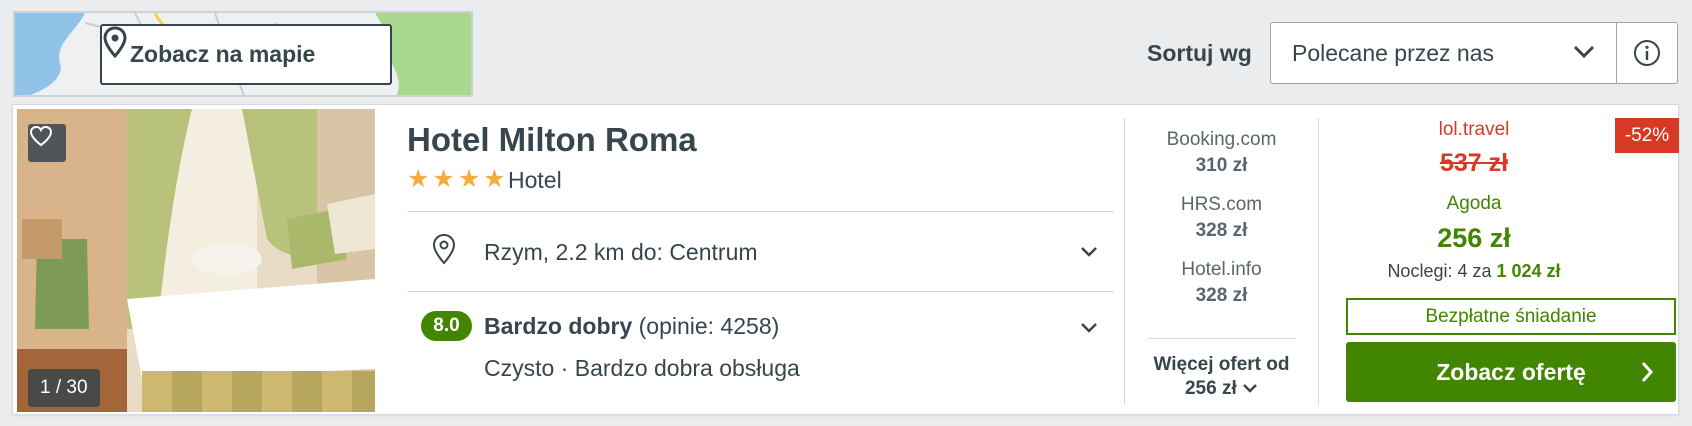  What do you see at coordinates (1221, 269) in the screenshot?
I see `offer-site: Hotel.info` at bounding box center [1221, 269].